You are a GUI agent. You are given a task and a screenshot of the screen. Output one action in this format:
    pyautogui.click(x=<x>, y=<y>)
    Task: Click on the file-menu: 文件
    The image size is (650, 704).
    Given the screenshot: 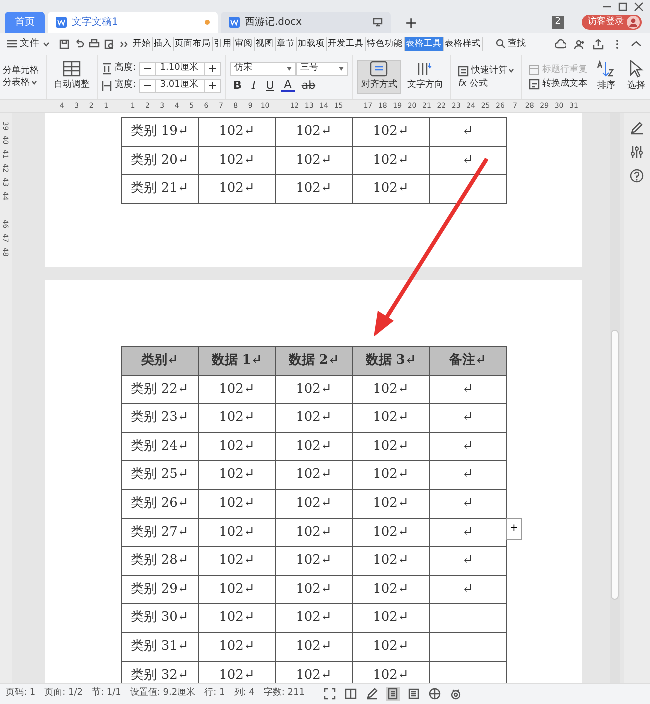 What is the action you would take?
    pyautogui.click(x=28, y=44)
    